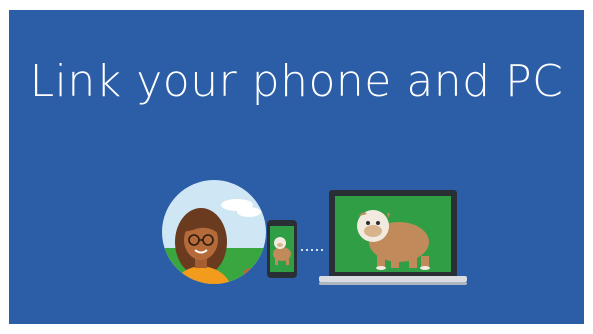  I want to click on person-avatar-icon, so click(214, 232).